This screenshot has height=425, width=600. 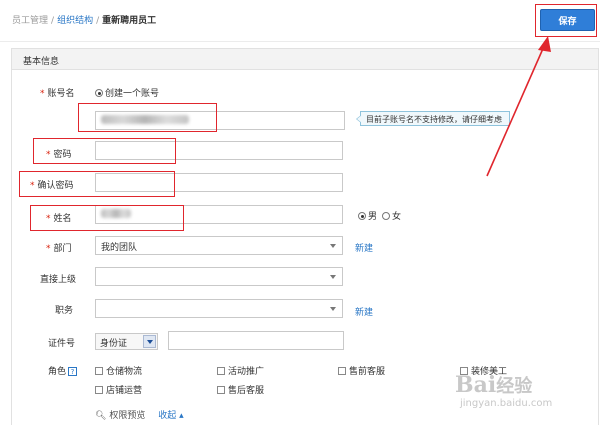 What do you see at coordinates (219, 245) in the screenshot?
I see `department-select: 我的团队` at bounding box center [219, 245].